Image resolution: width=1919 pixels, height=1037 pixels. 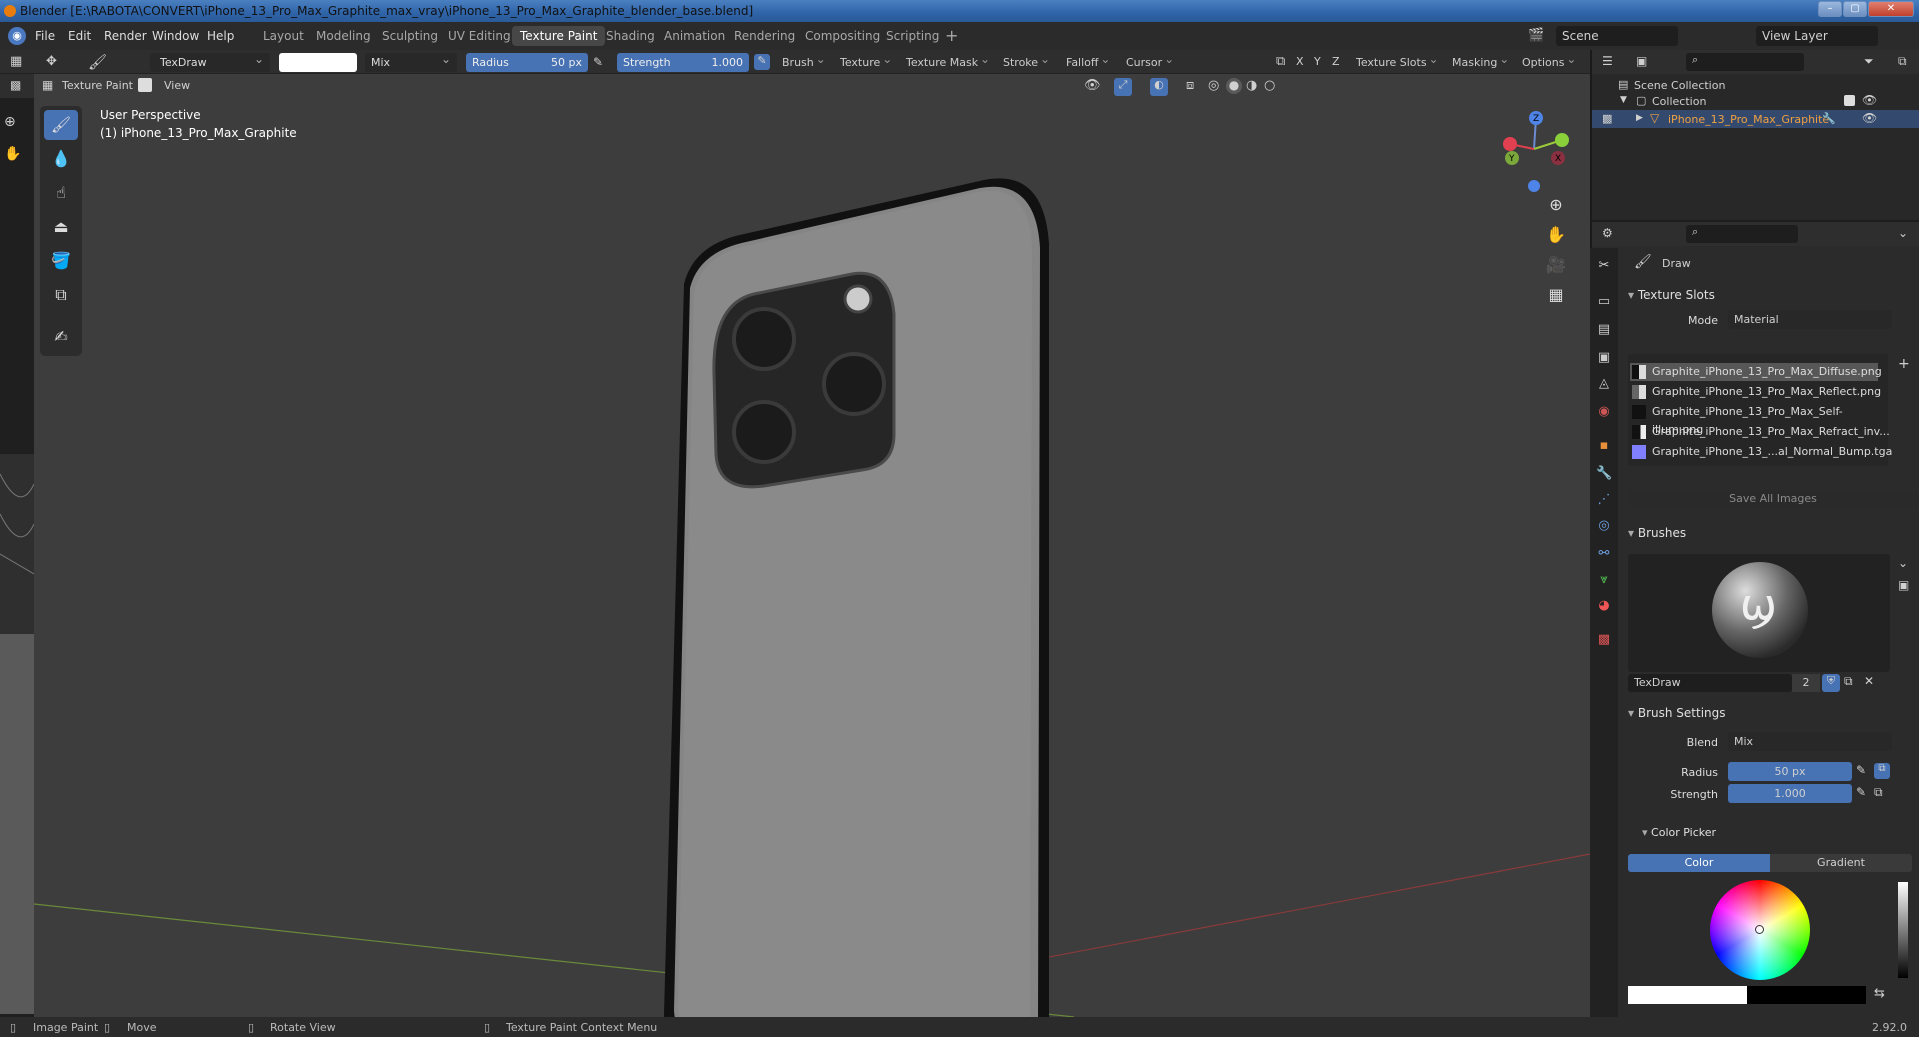 What do you see at coordinates (17, 36) in the screenshot?
I see `blender-menu-icon: ◉` at bounding box center [17, 36].